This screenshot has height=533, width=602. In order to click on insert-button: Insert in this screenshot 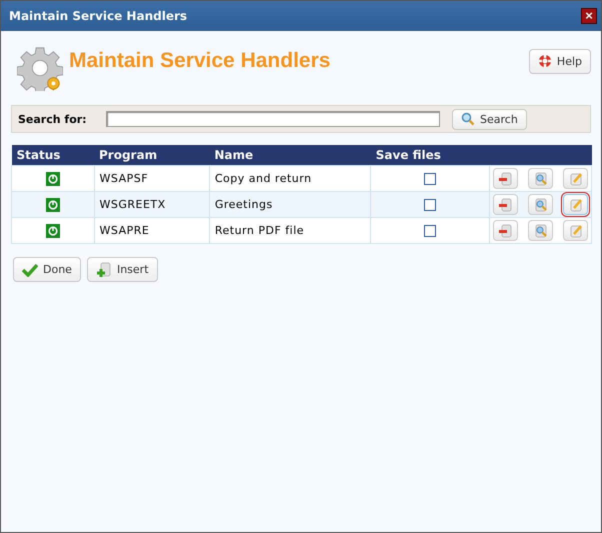, I will do `click(122, 269)`.